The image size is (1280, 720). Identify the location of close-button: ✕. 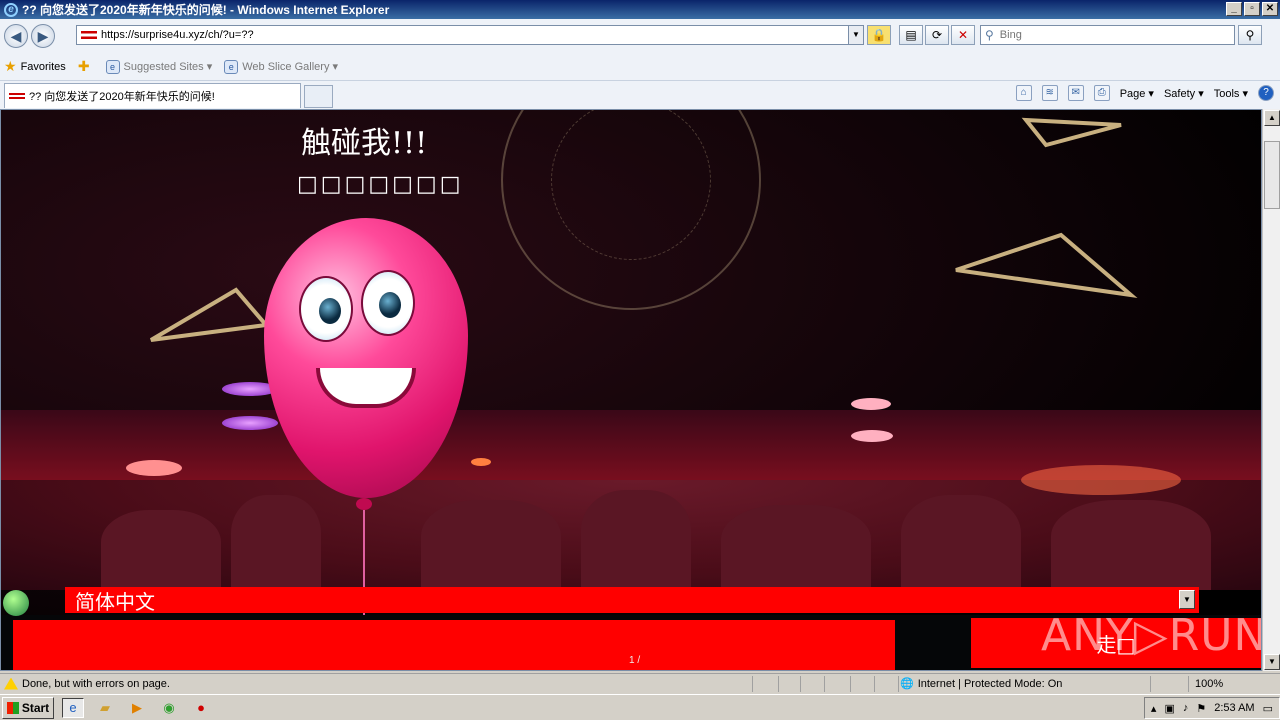
(1270, 9).